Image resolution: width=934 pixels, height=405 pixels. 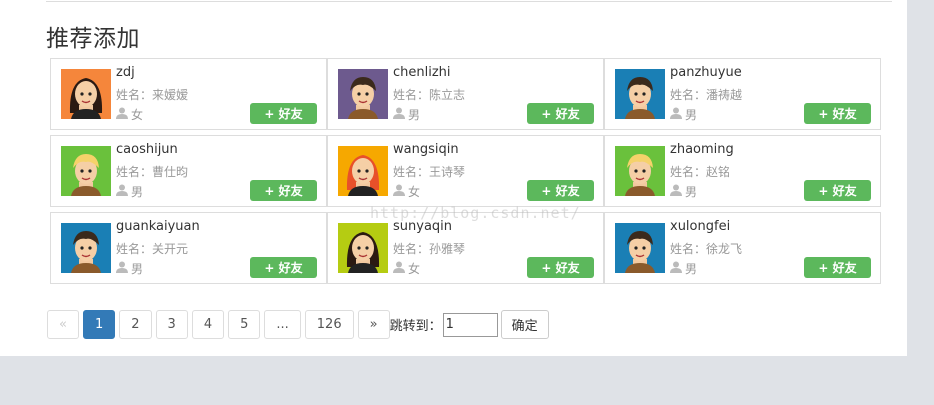 What do you see at coordinates (426, 149) in the screenshot?
I see `username: wangsiqin` at bounding box center [426, 149].